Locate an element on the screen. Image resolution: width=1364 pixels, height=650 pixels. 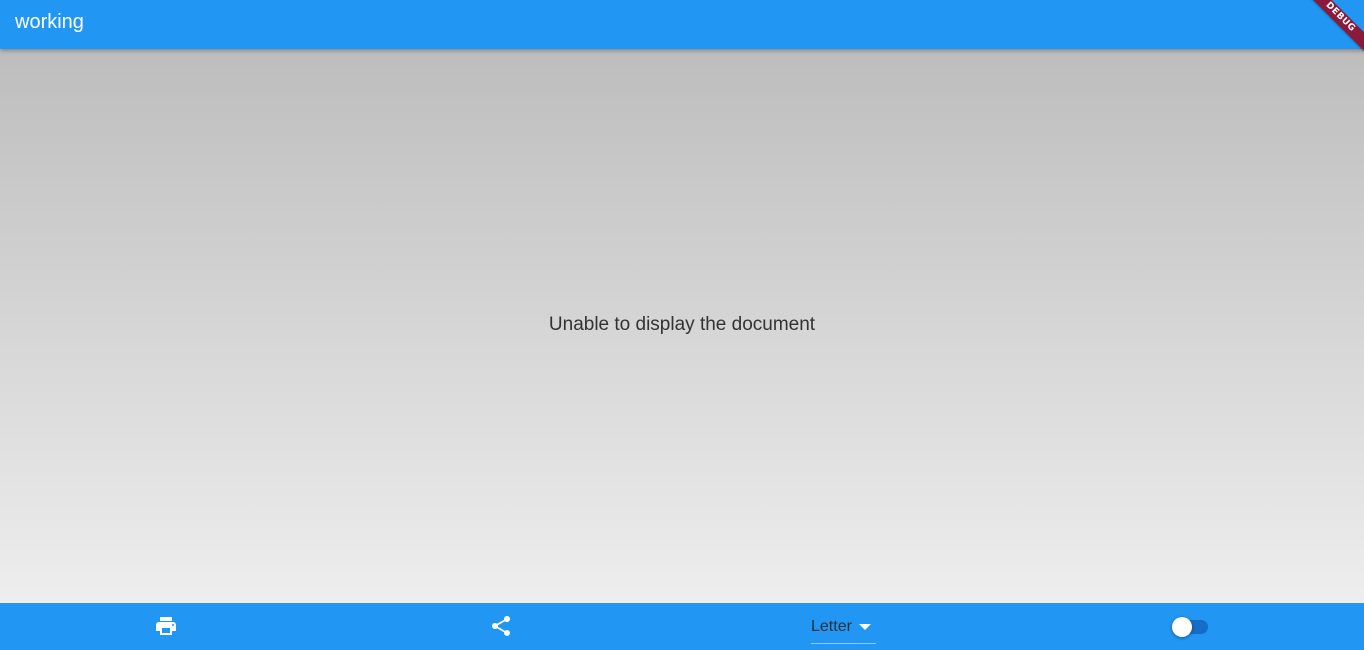
app-bar: working is located at coordinates (682, 24).